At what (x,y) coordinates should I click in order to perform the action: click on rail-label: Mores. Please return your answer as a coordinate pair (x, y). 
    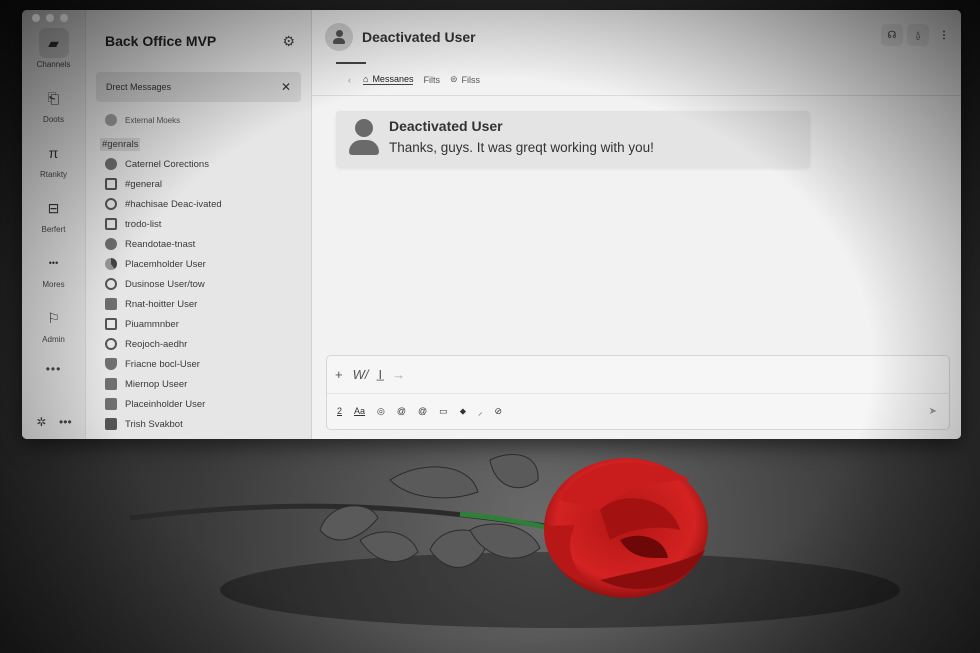
    Looking at the image, I should click on (53, 284).